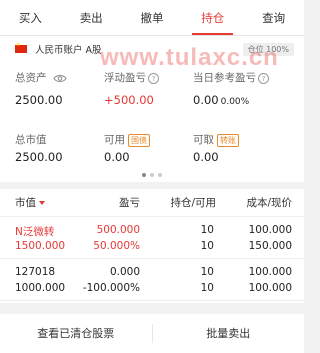 This screenshot has width=320, height=353. What do you see at coordinates (270, 288) in the screenshot?
I see `stock-price: 100.000` at bounding box center [270, 288].